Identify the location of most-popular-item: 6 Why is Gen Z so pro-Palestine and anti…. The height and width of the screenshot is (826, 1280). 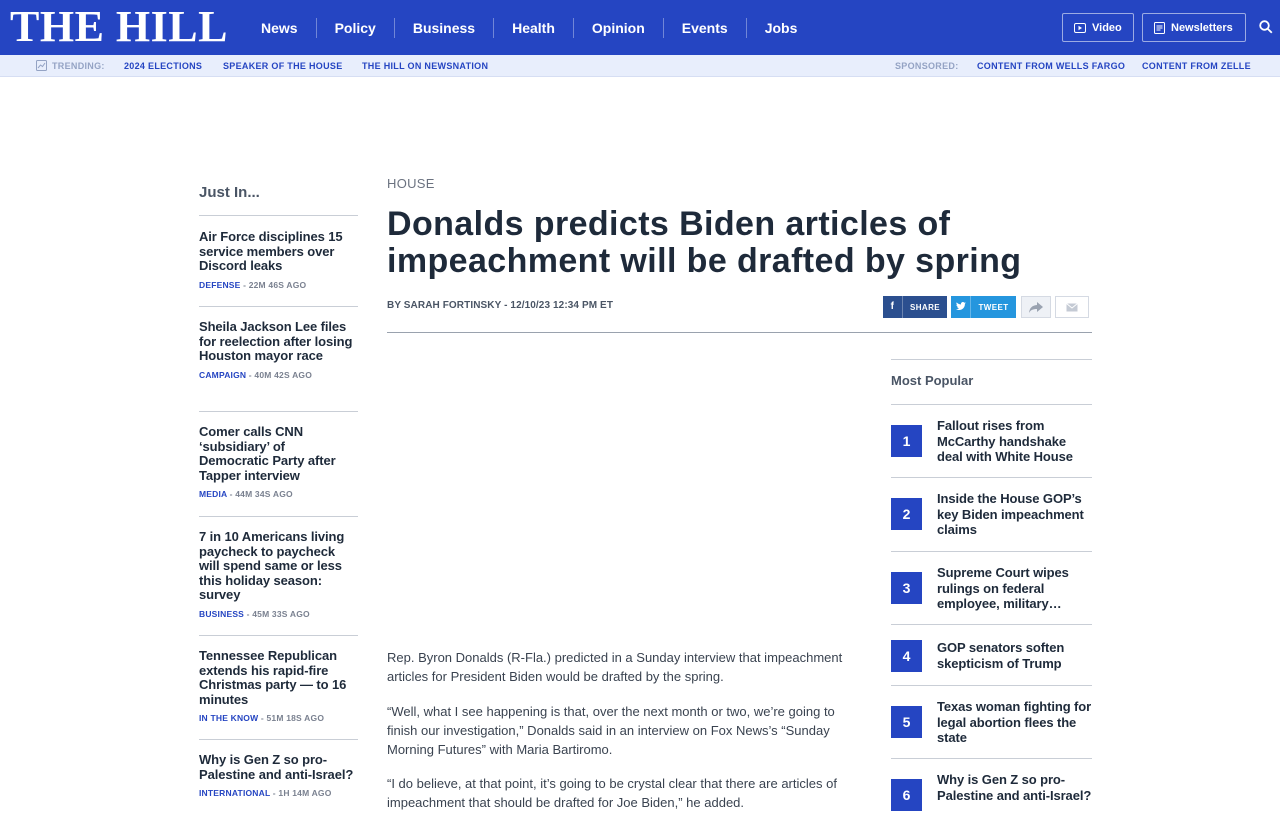
(991, 791).